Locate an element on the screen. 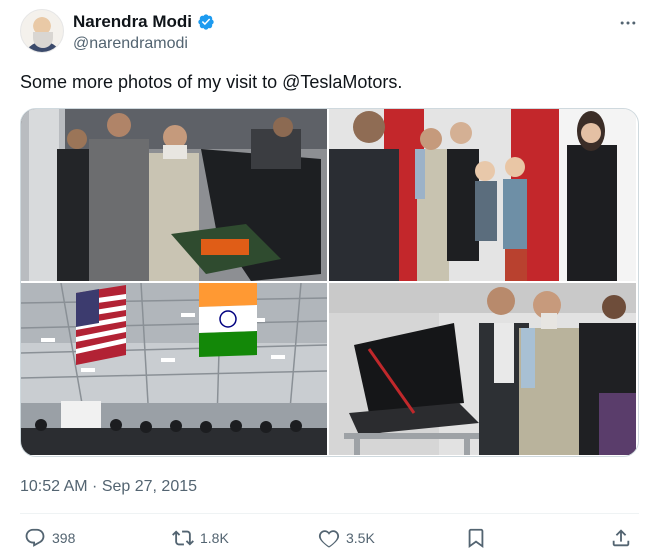 Image resolution: width=653 pixels, height=557 pixels. reply-button: 398 is located at coordinates (49, 538).